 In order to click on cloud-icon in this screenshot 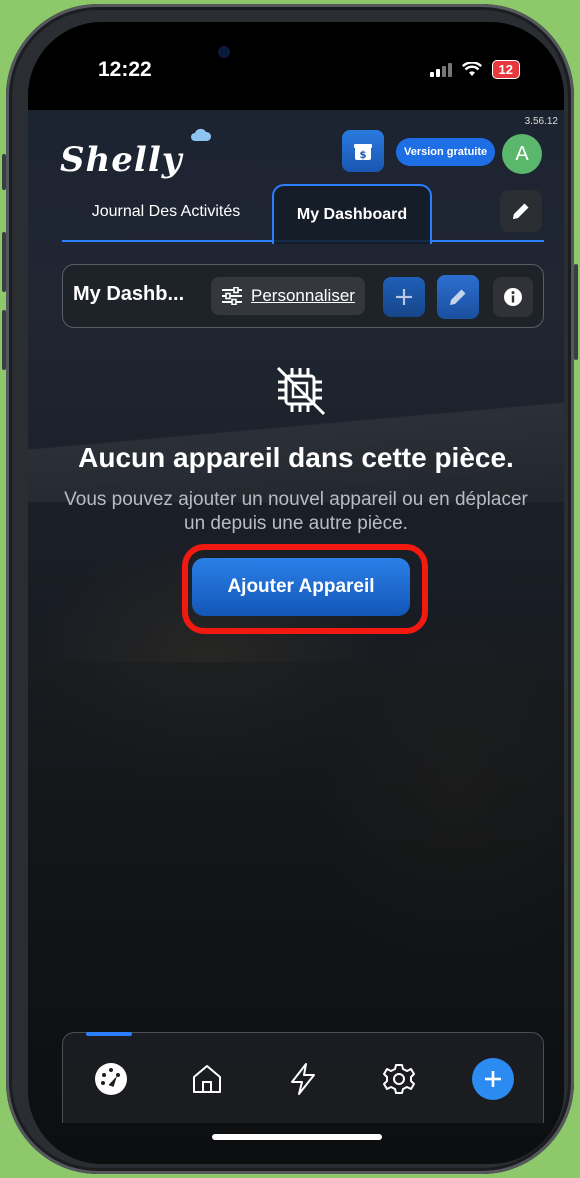, I will do `click(201, 134)`.